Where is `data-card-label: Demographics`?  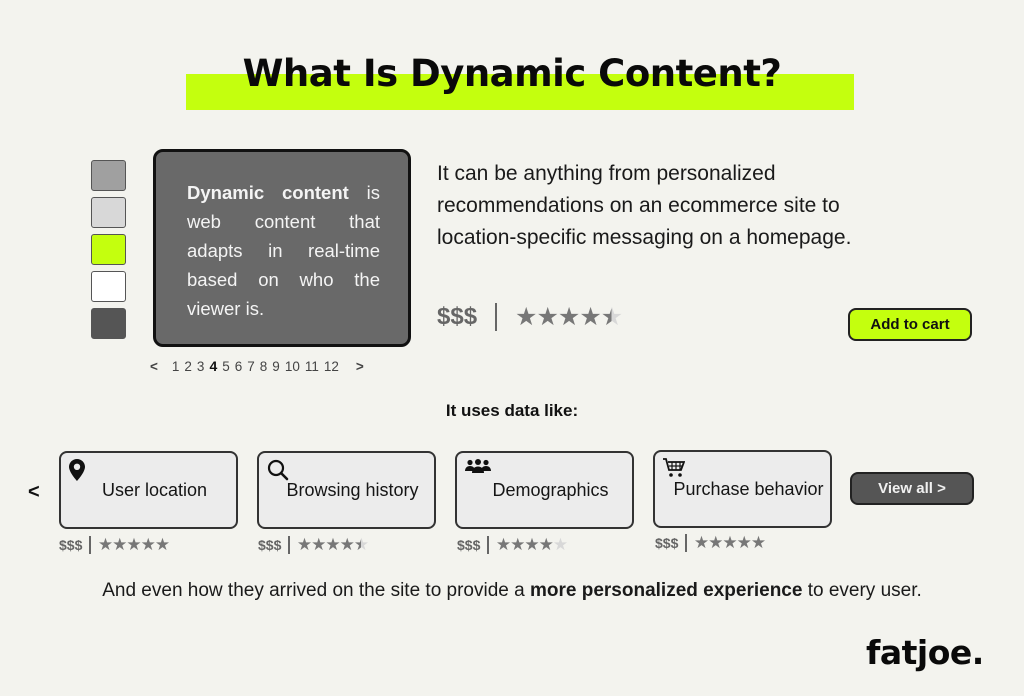 data-card-label: Demographics is located at coordinates (550, 489).